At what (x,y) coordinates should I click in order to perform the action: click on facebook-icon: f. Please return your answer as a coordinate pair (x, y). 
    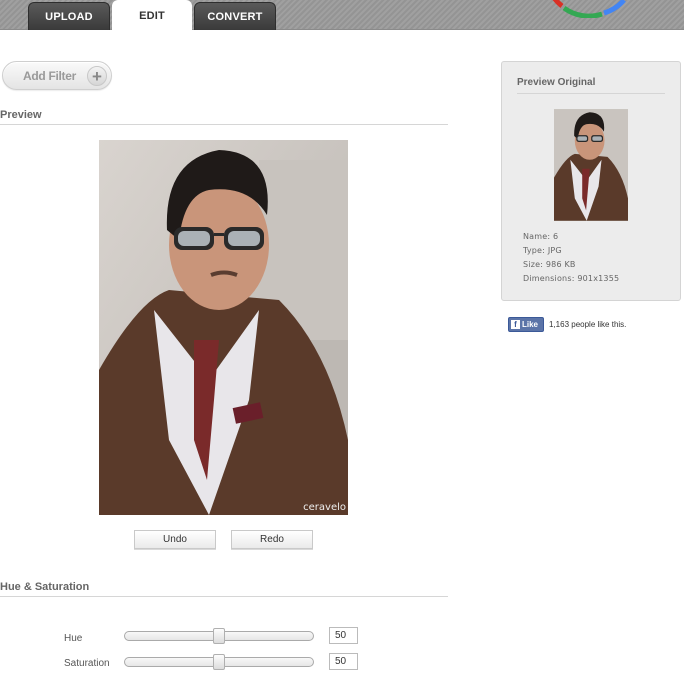
    Looking at the image, I should click on (515, 324).